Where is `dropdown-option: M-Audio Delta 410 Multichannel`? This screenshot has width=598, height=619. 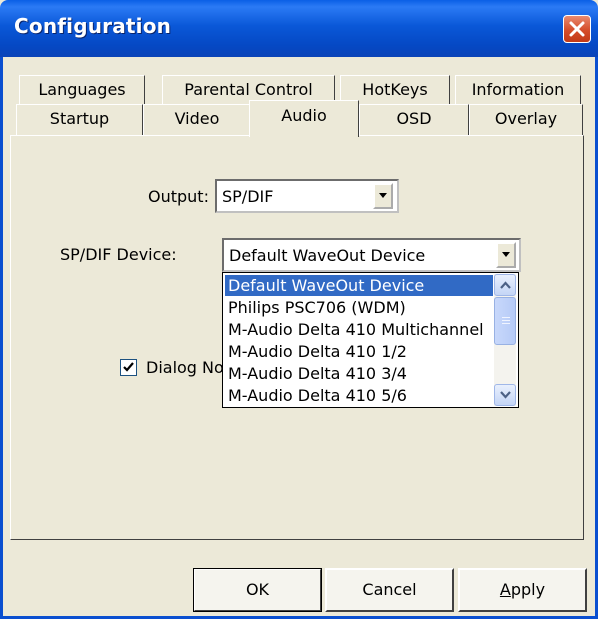 dropdown-option: M-Audio Delta 410 Multichannel is located at coordinates (359, 329).